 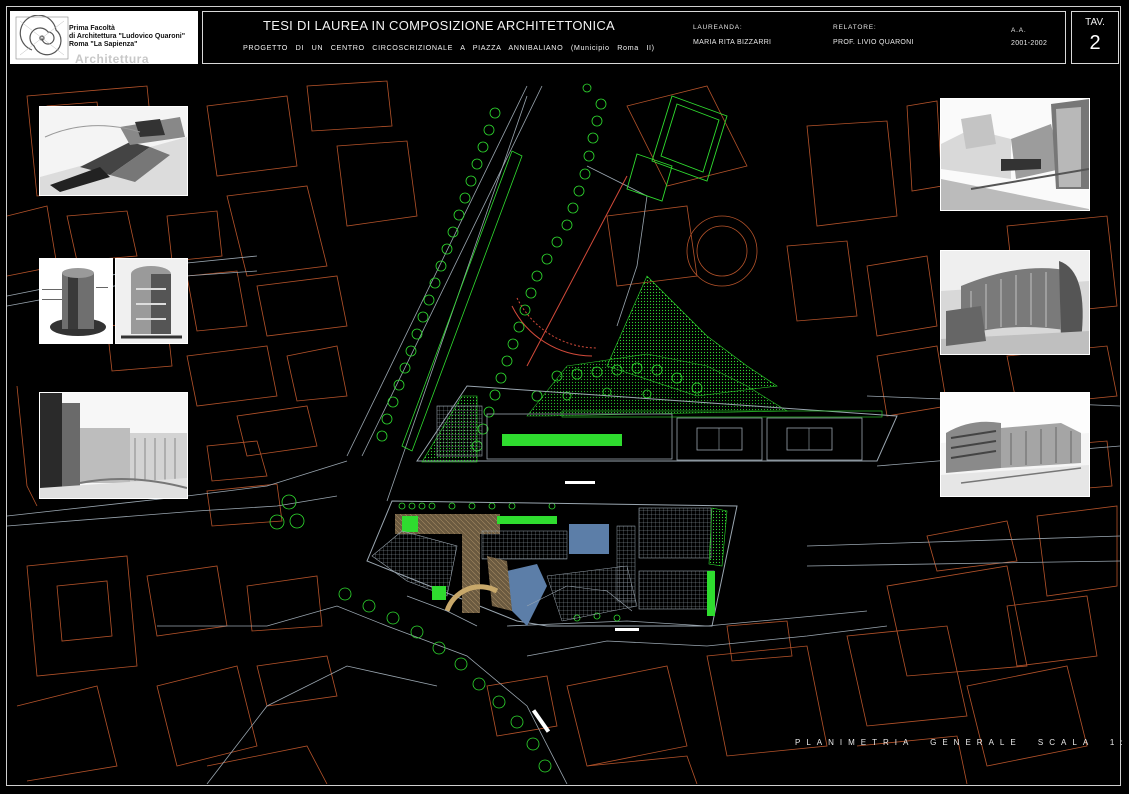 I want to click on logo-line-1: Prima Facoltà, so click(x=92, y=28).